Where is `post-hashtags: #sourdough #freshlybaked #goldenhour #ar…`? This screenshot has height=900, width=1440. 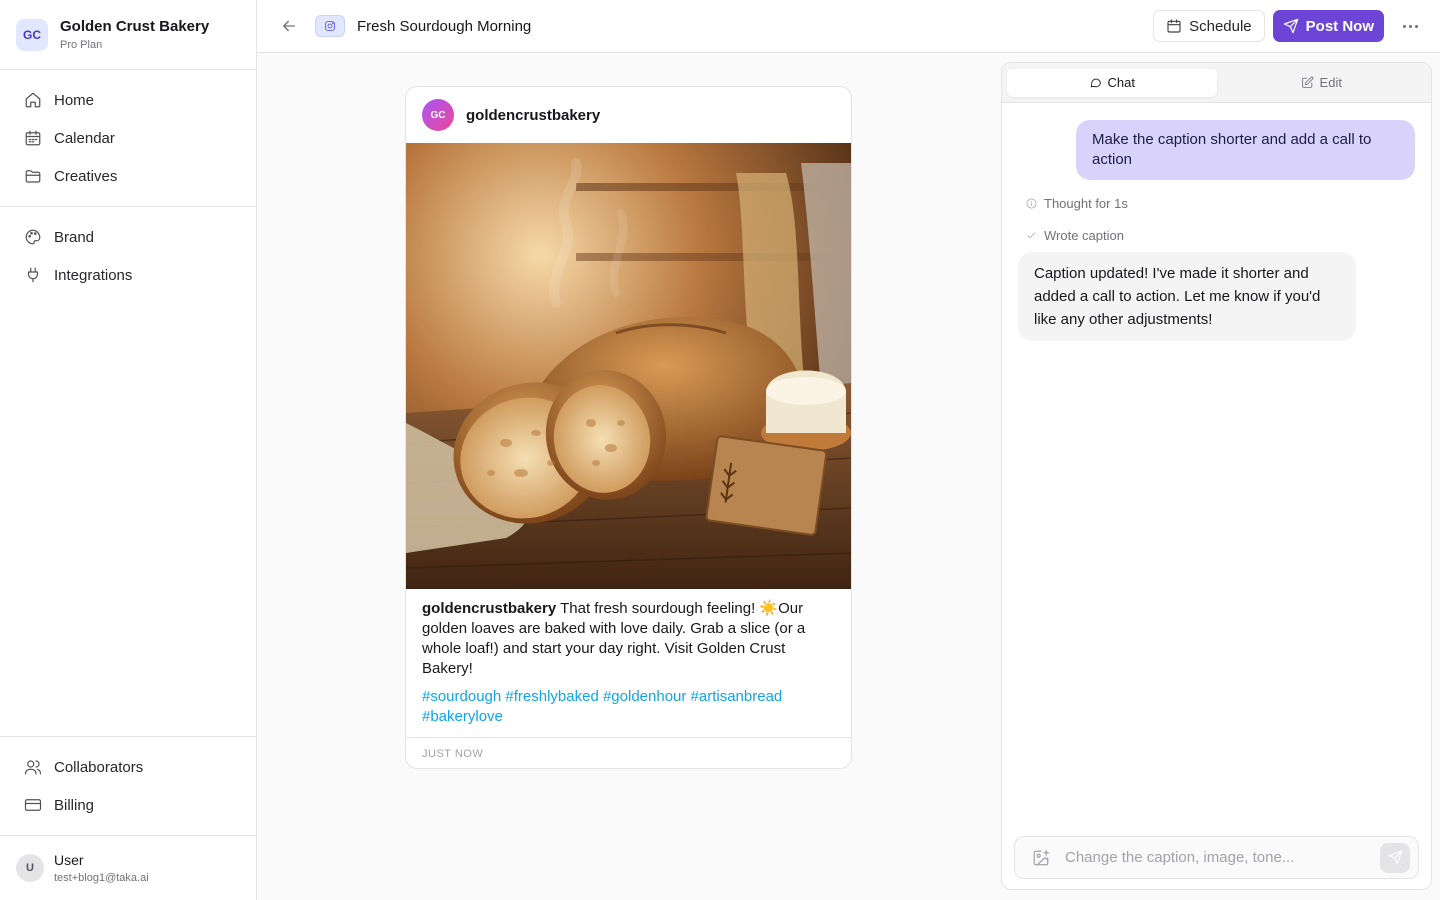 post-hashtags: #sourdough #freshlybaked #goldenhour #ar… is located at coordinates (602, 706).